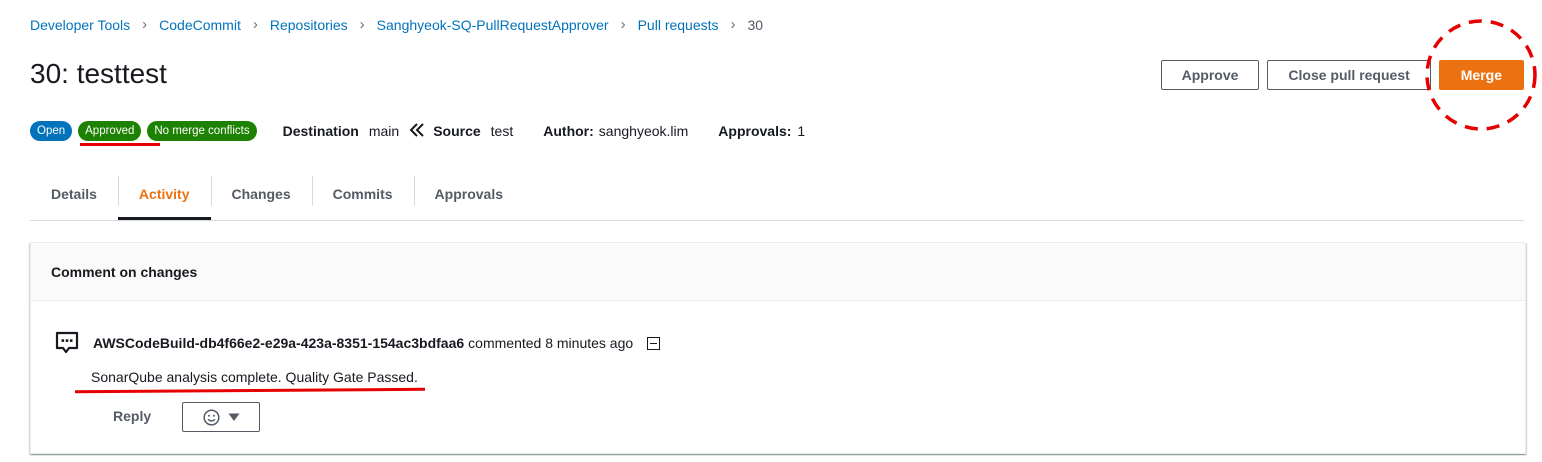 The height and width of the screenshot is (462, 1542). I want to click on breadcrumb-codecommit: CodeCommit, so click(200, 25).